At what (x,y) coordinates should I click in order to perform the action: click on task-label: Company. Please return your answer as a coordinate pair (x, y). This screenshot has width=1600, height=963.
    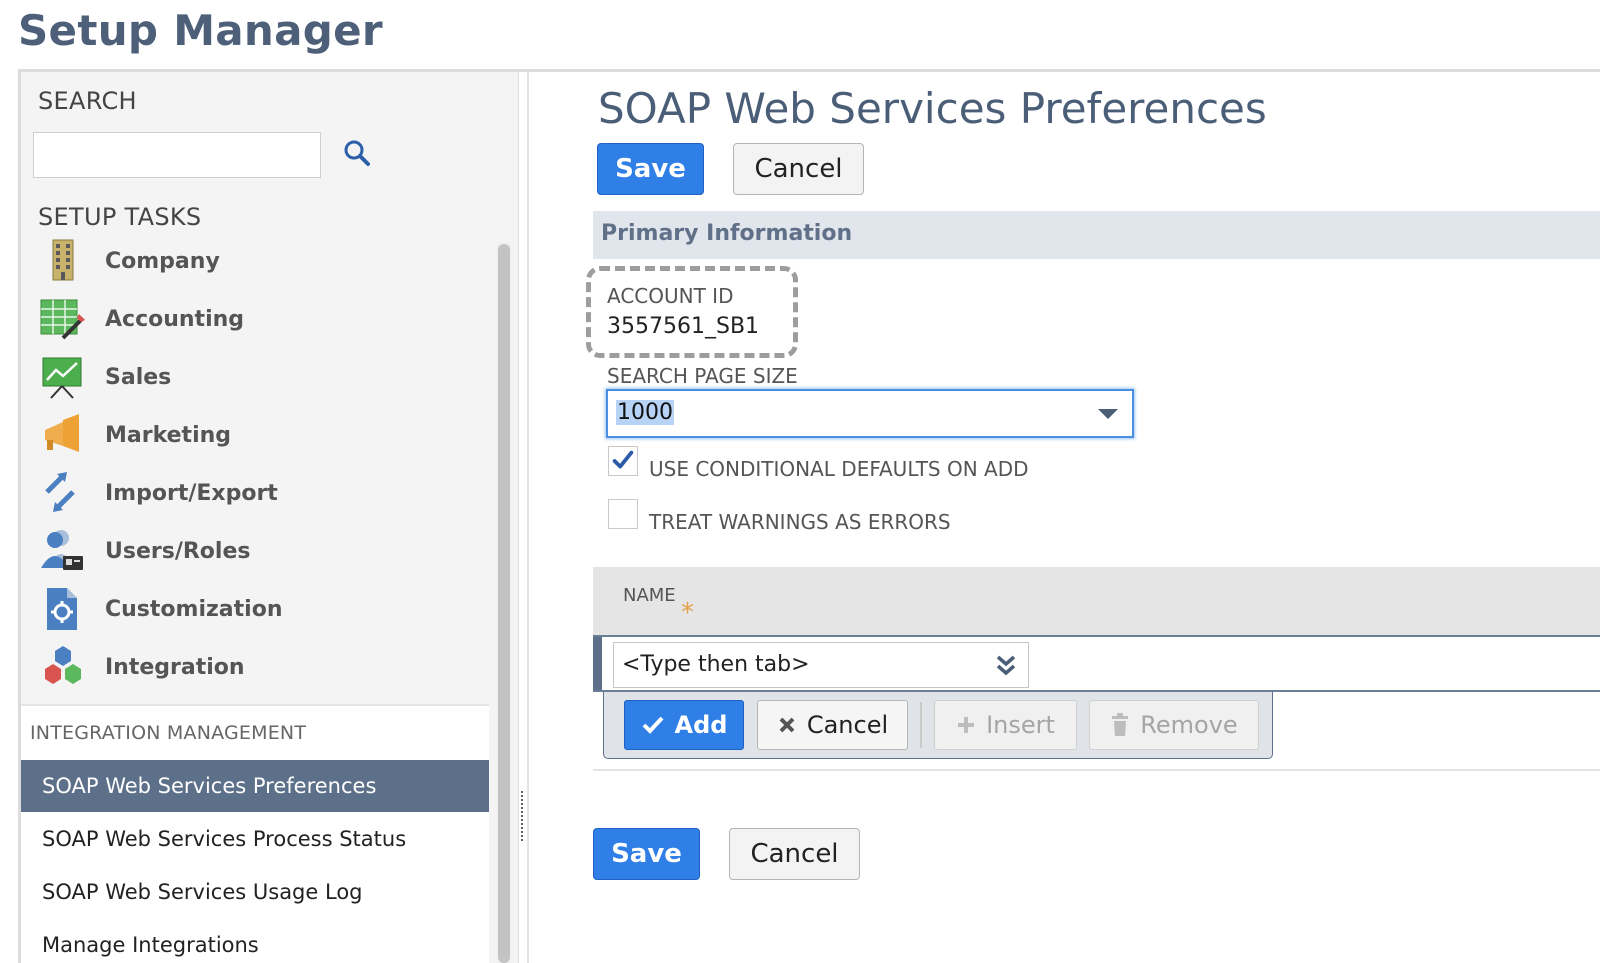
    Looking at the image, I should click on (162, 261).